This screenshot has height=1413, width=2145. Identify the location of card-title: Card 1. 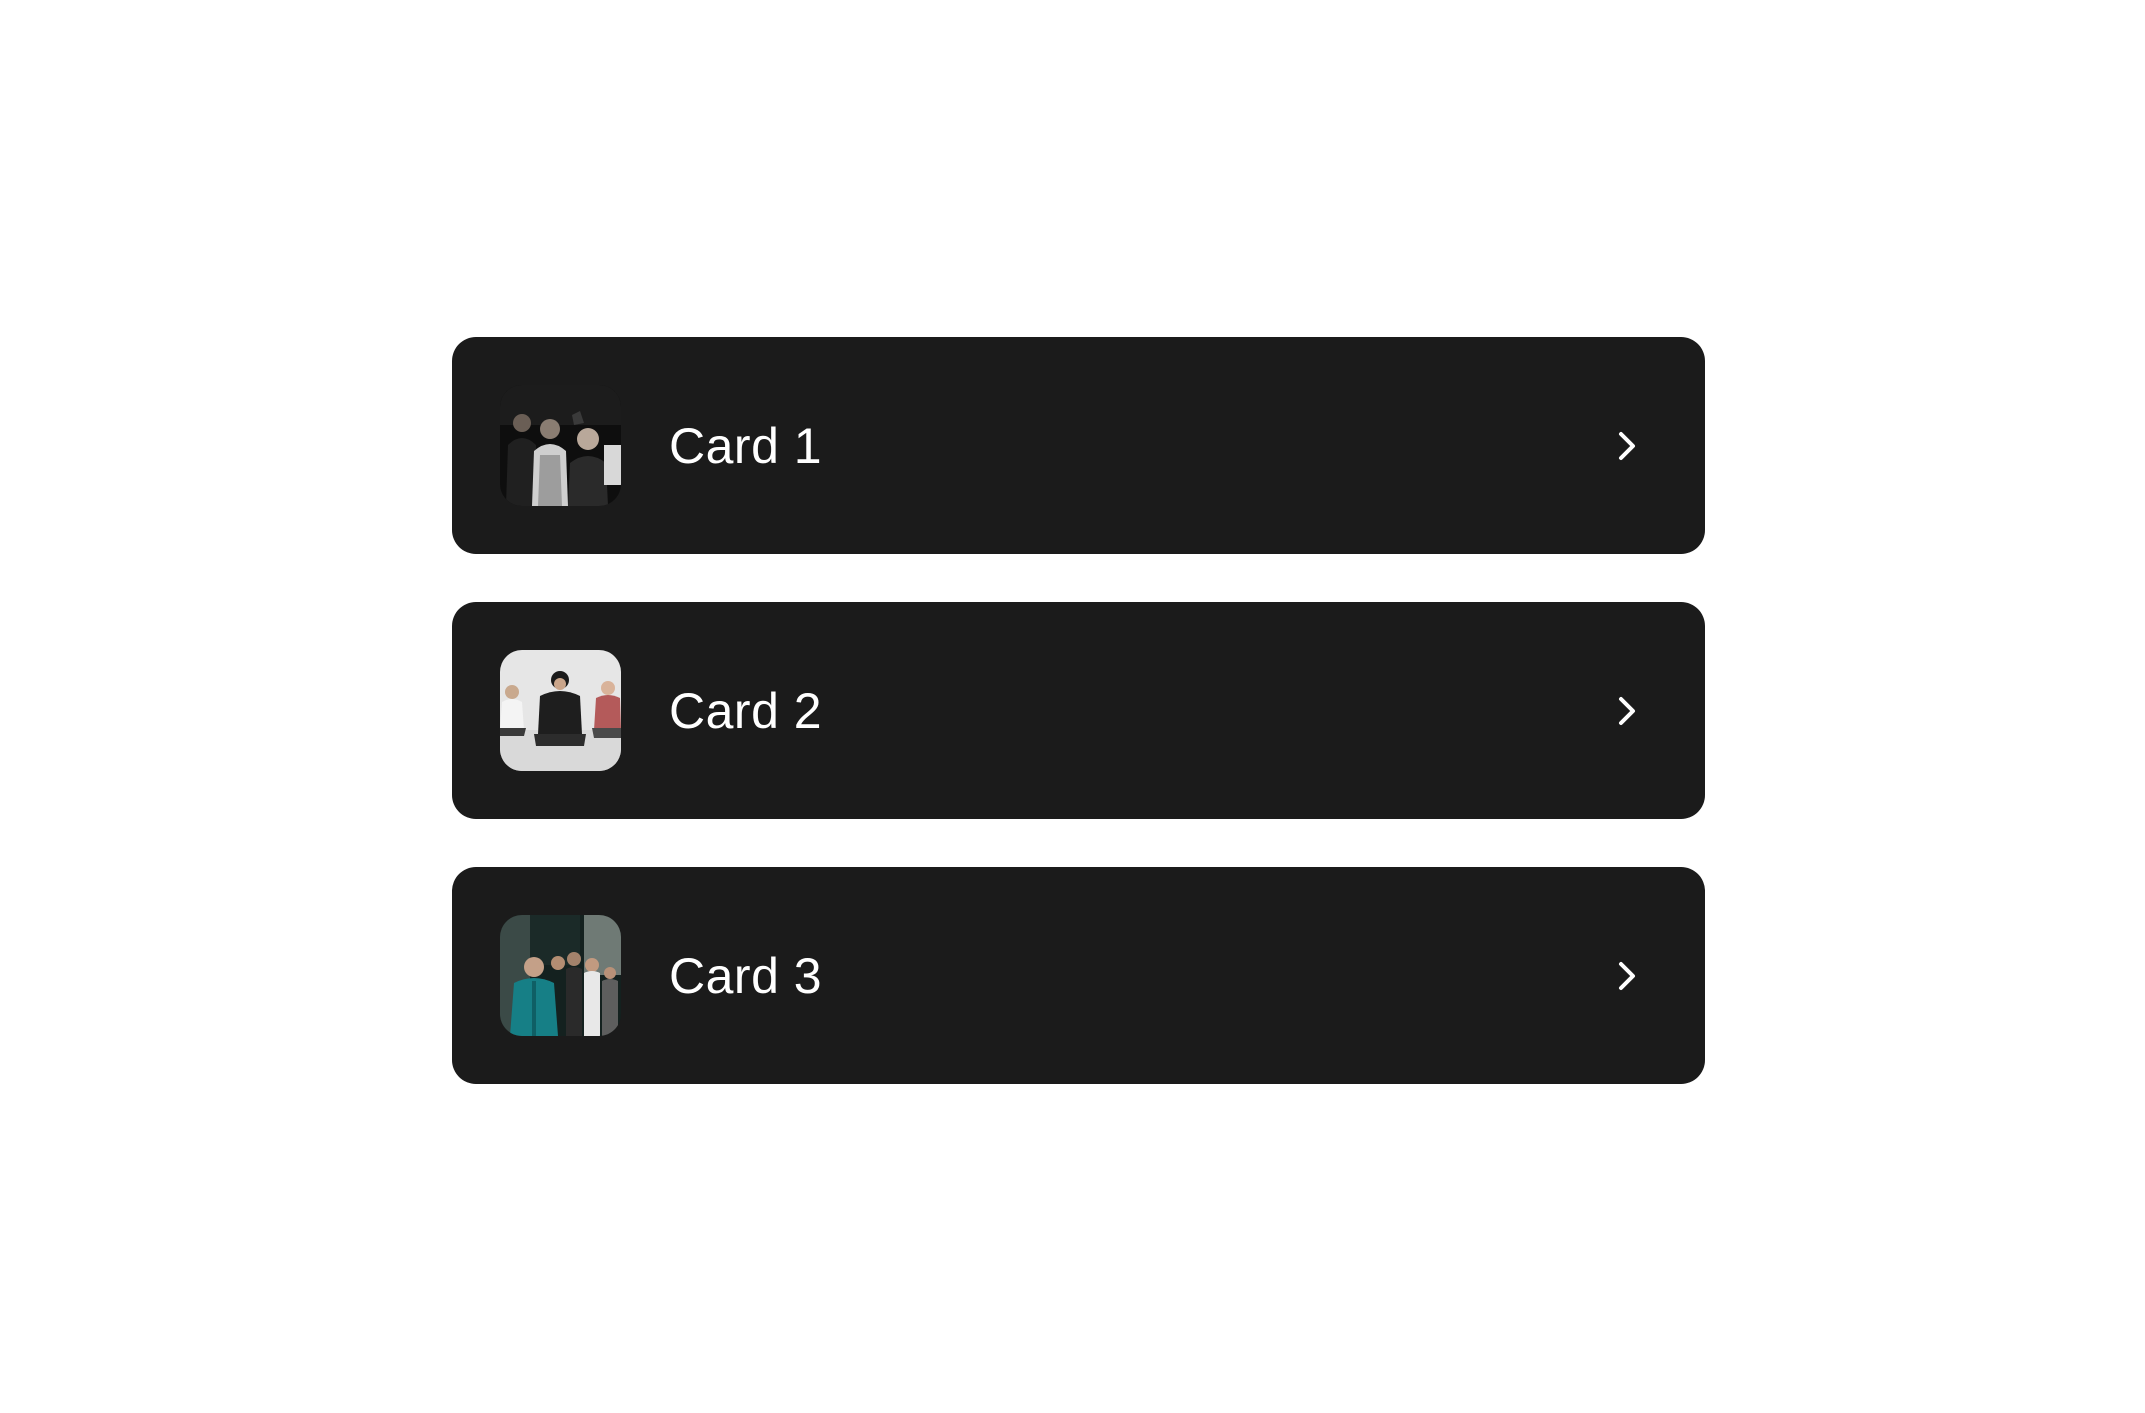
(746, 445).